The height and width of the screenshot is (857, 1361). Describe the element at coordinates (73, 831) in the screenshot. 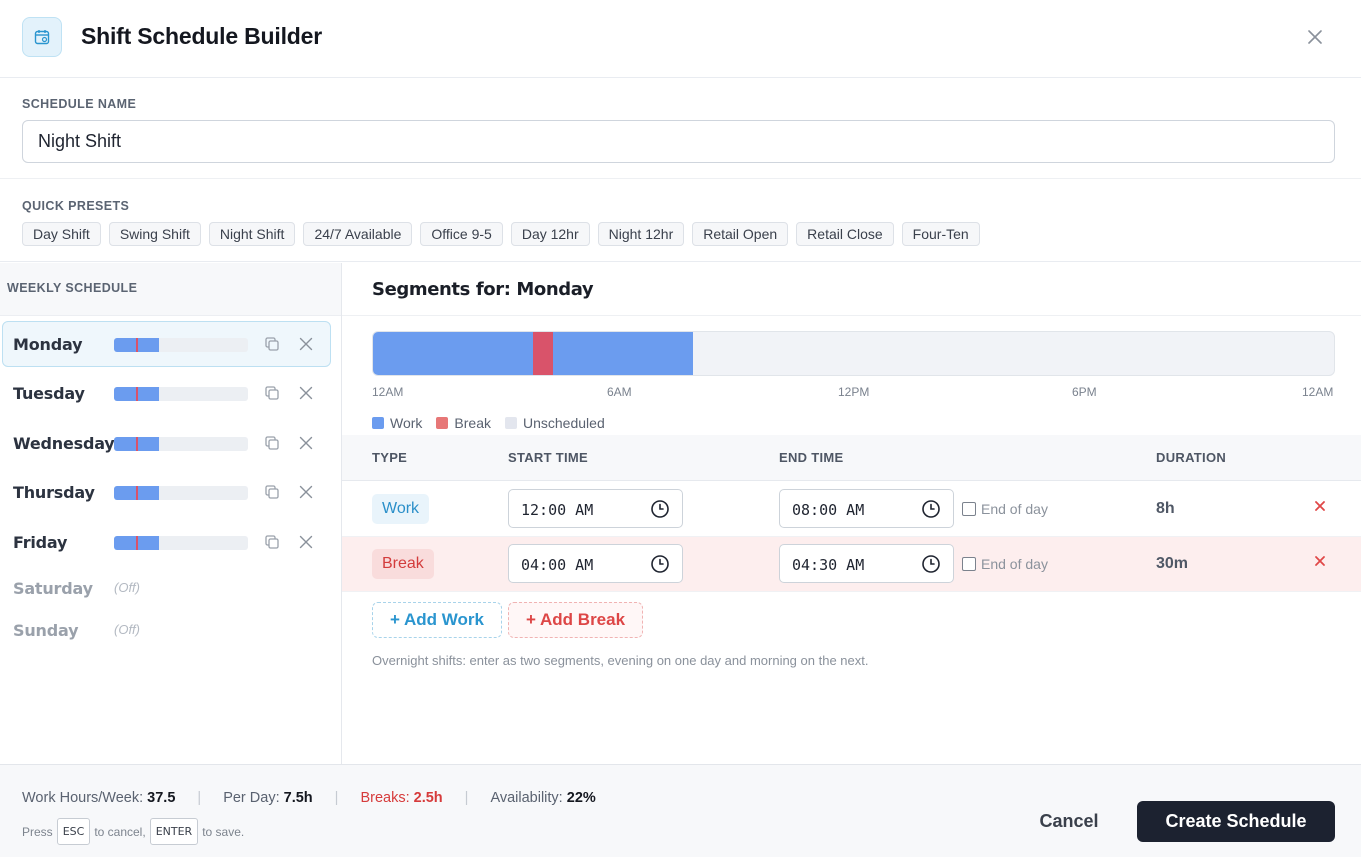

I see `kbd-esc: ESC` at that location.